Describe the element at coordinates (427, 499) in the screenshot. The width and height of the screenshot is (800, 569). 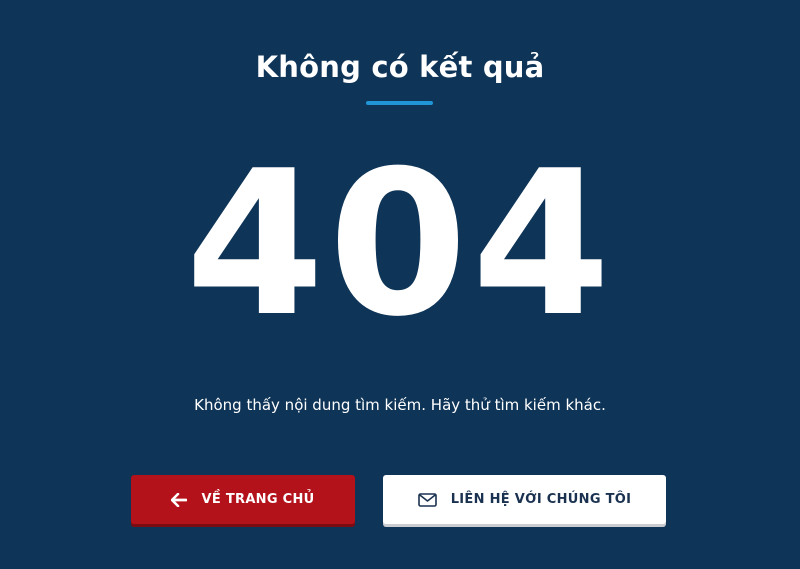
I see `mail-icon` at that location.